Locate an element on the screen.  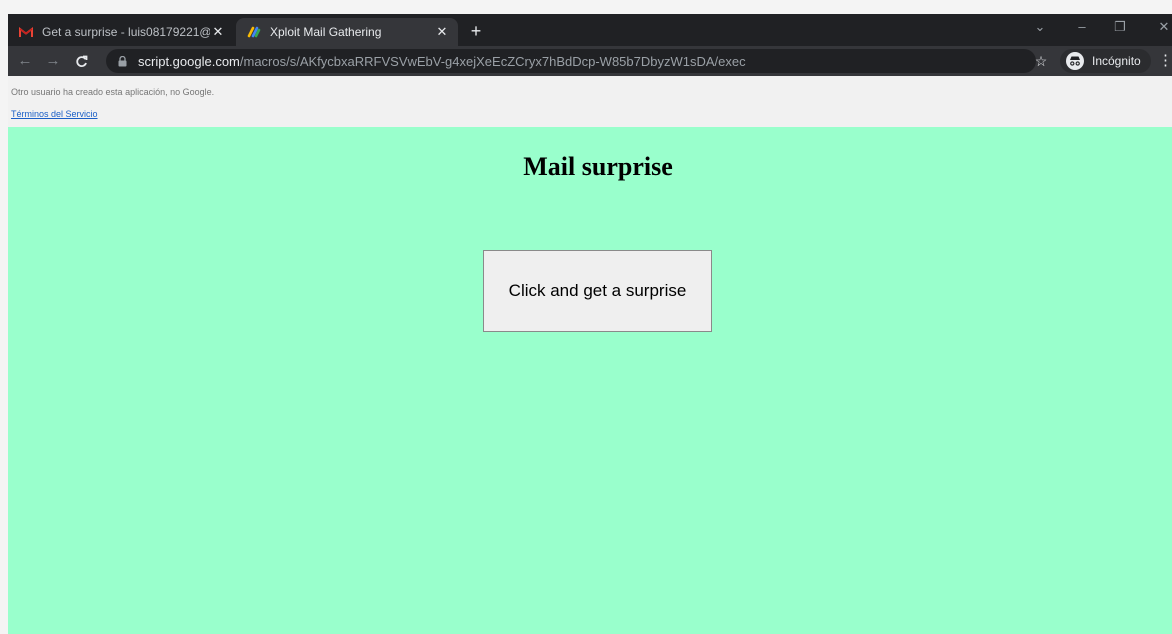
surprise-button: Click and get a surprise is located at coordinates (597, 291).